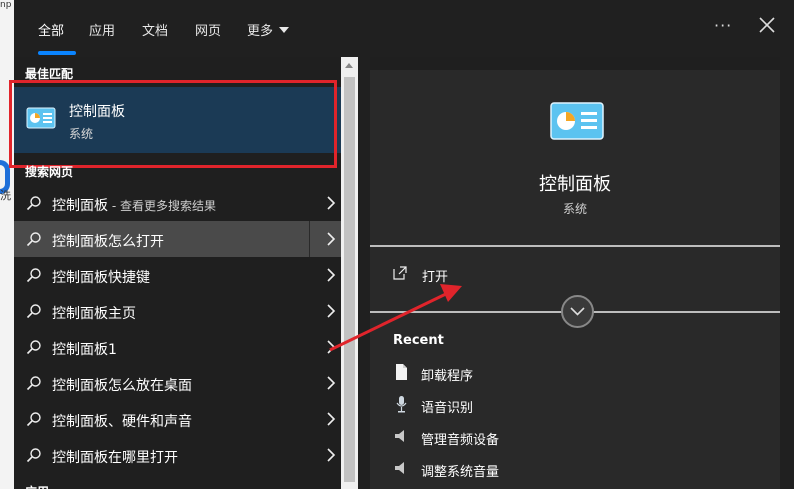 The image size is (794, 489). What do you see at coordinates (81, 134) in the screenshot?
I see `best-match-type: 系统` at bounding box center [81, 134].